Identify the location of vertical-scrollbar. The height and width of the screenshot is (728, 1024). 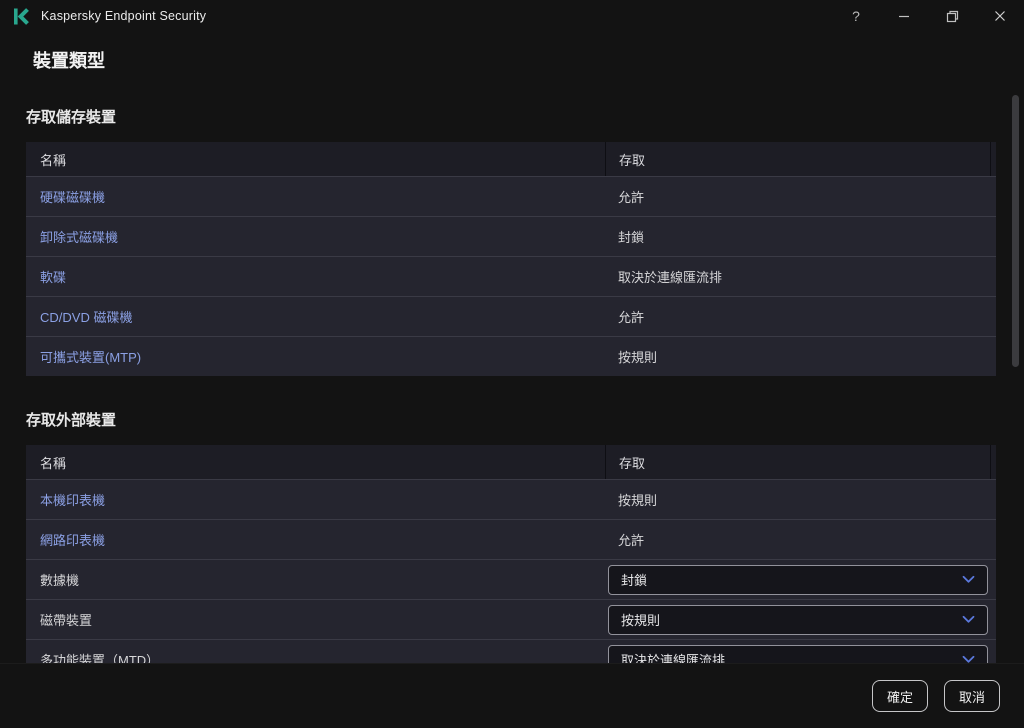
(1015, 231).